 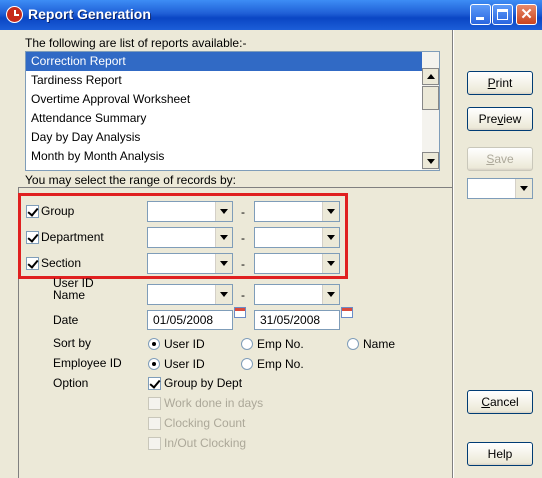 I want to click on save-button: Save, so click(x=500, y=159).